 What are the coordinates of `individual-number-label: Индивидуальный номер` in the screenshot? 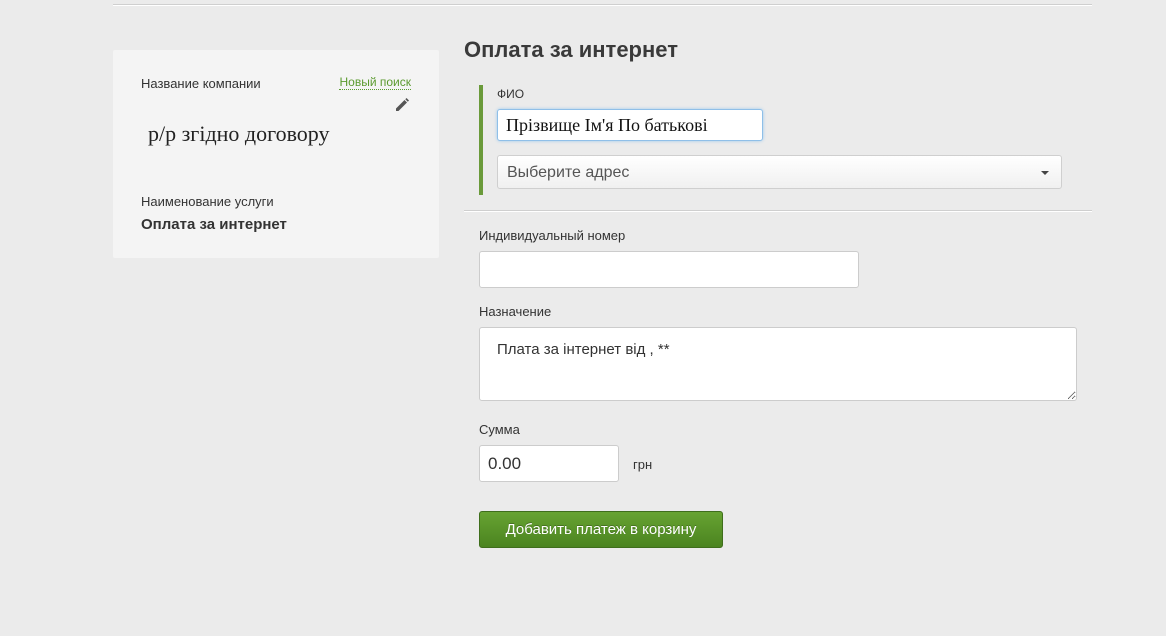 It's located at (552, 235).